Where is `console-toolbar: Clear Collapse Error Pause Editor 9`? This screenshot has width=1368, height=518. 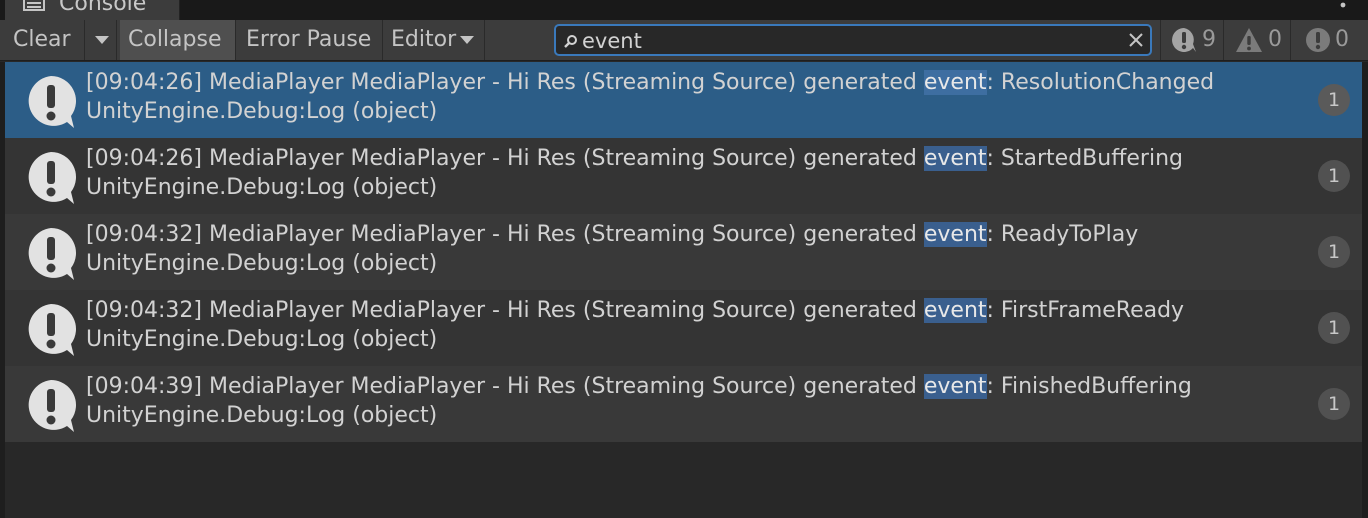 console-toolbar: Clear Collapse Error Pause Editor 9 is located at coordinates (684, 40).